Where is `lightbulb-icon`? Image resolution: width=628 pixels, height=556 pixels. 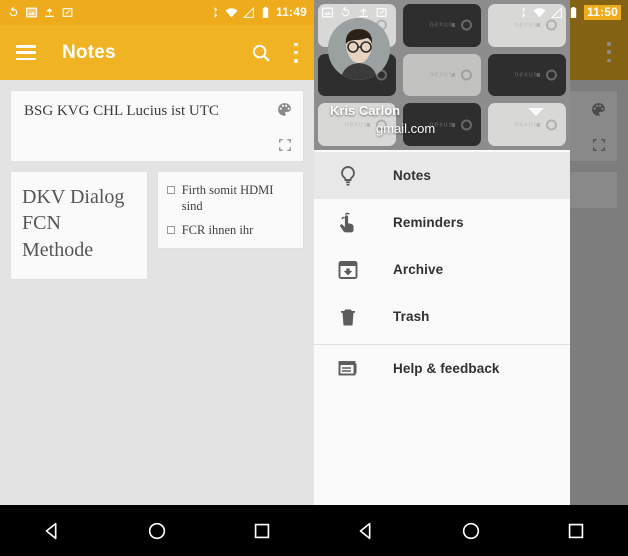
lightbulb-icon is located at coordinates (348, 175).